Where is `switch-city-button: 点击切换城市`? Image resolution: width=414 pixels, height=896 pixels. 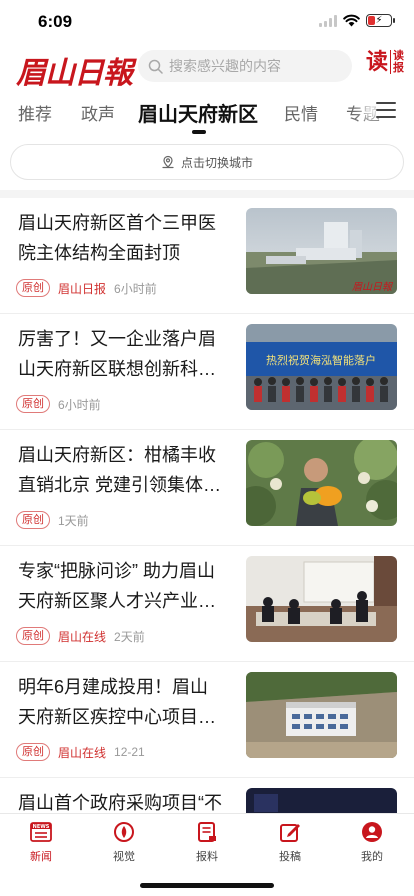
switch-city-button: 点击切换城市 is located at coordinates (207, 162).